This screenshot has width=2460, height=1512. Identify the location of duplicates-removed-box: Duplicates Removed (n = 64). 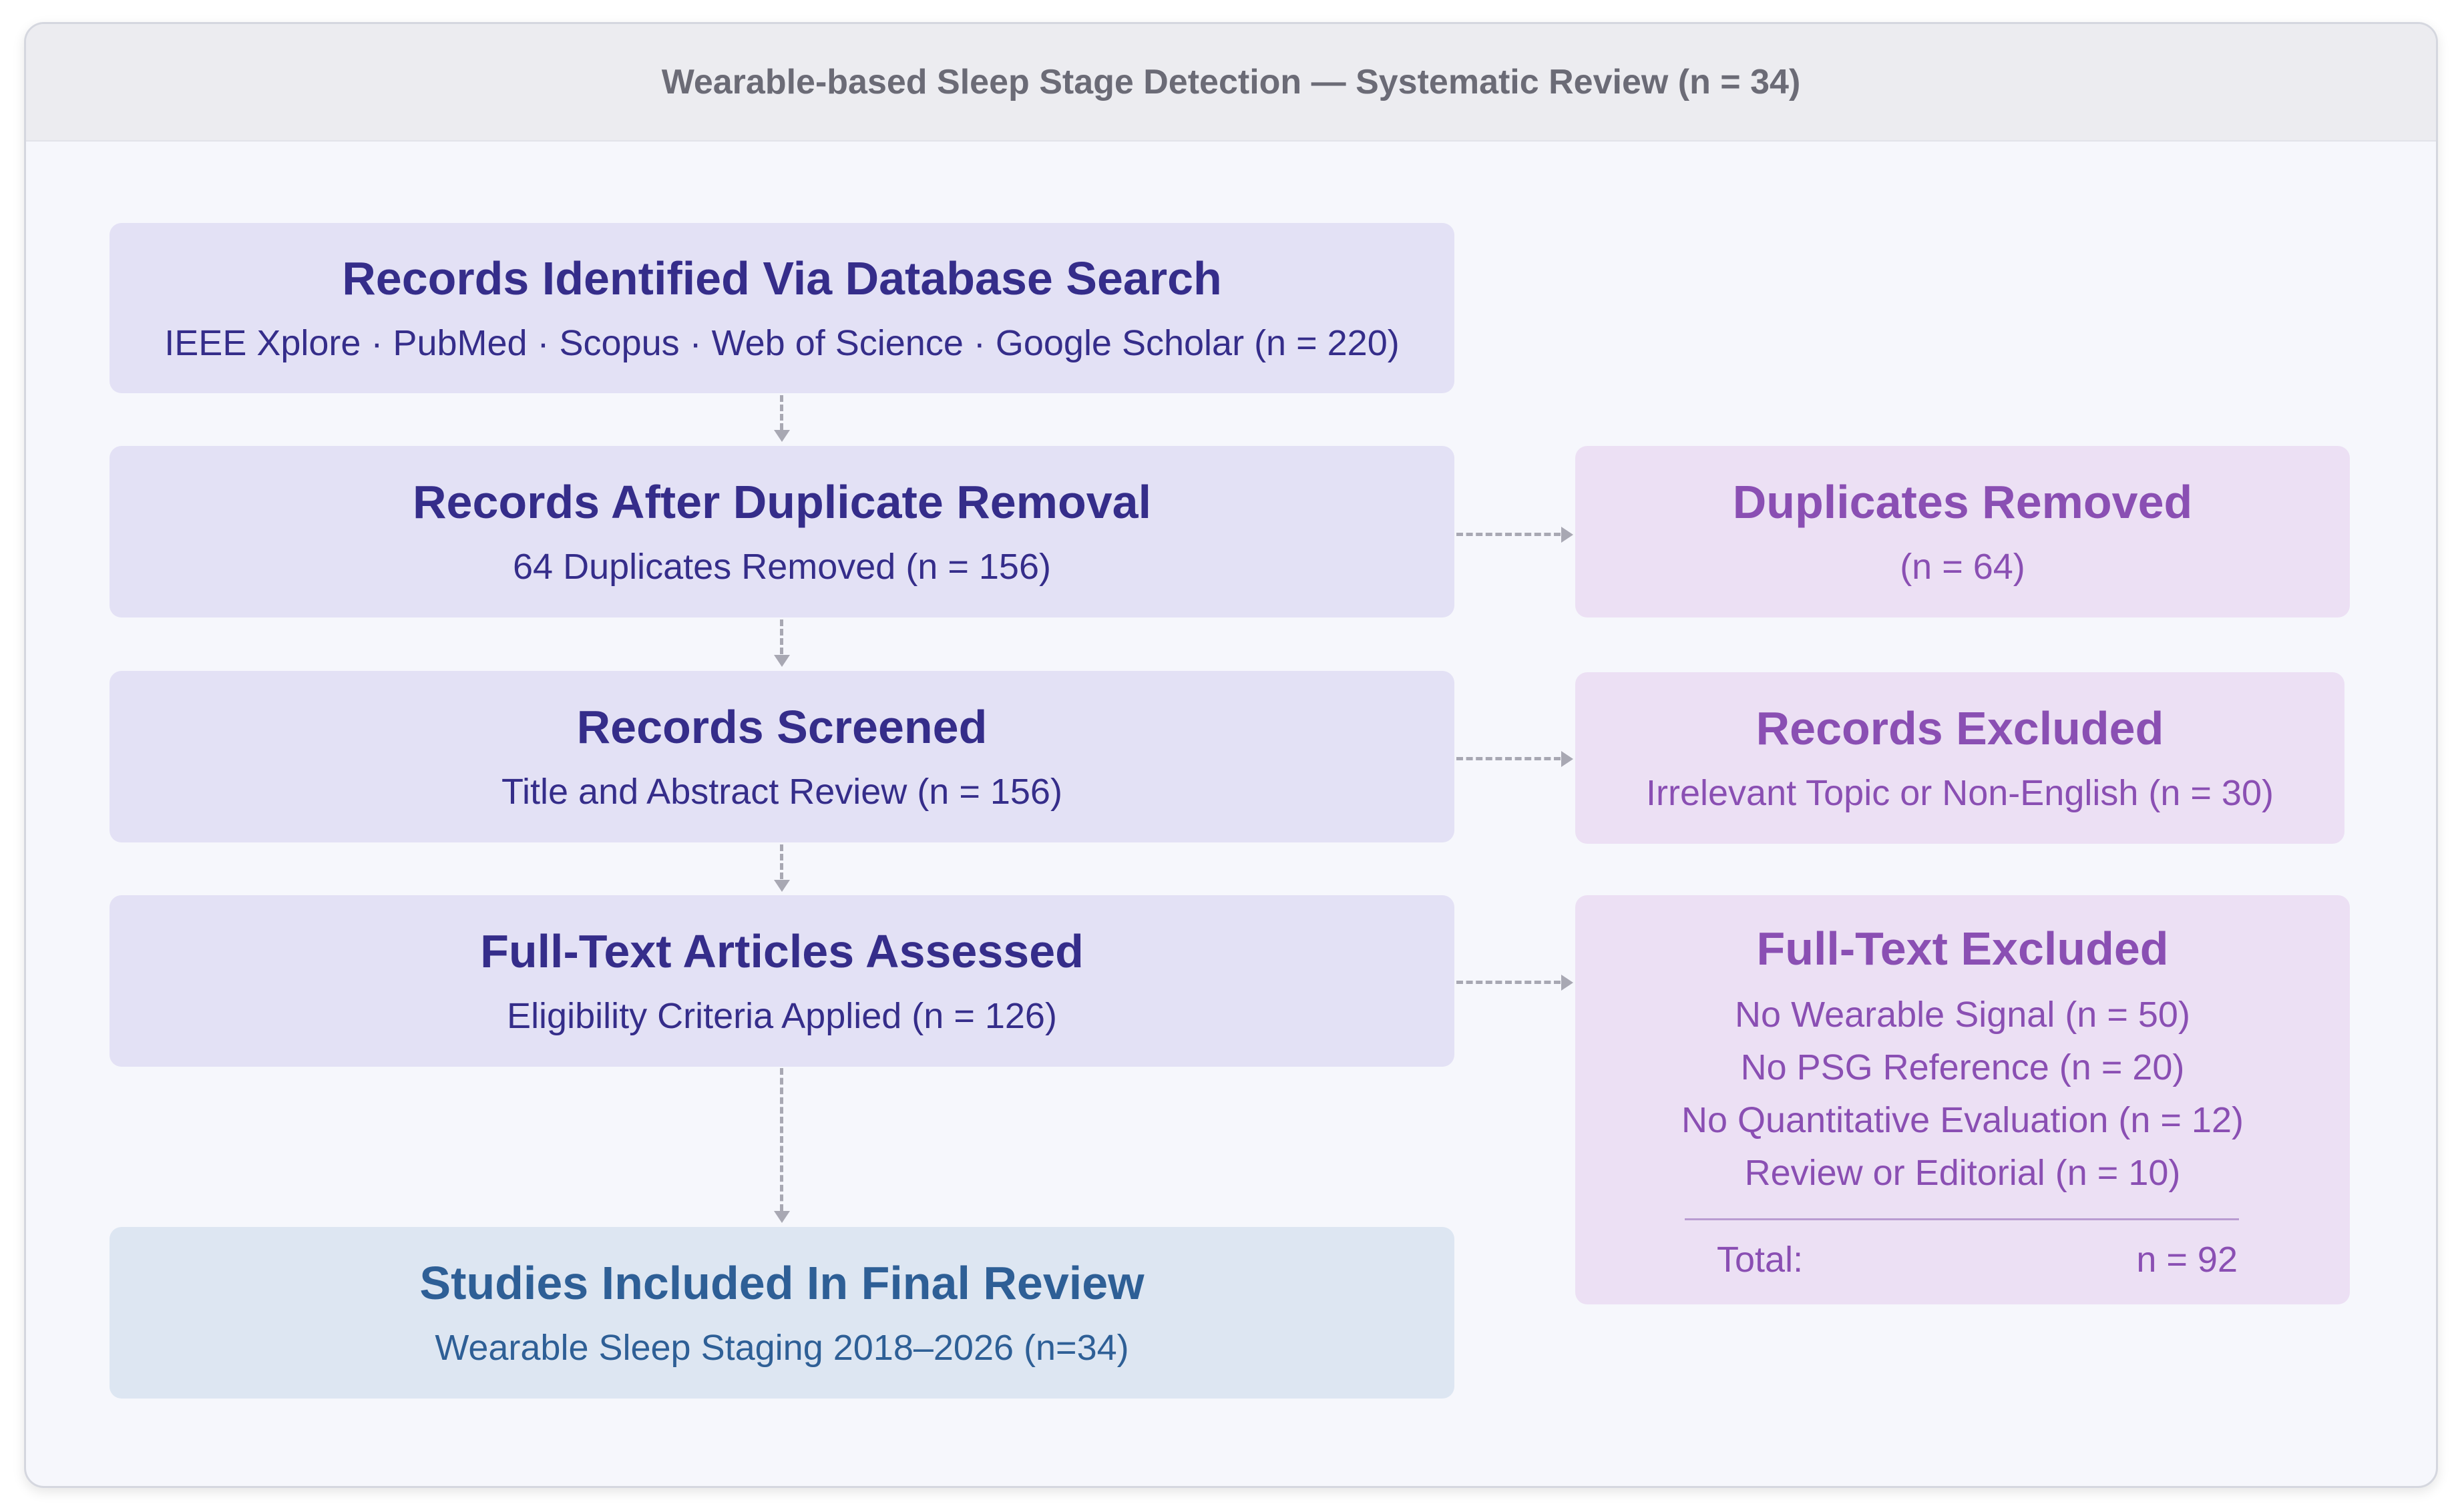
(1962, 531).